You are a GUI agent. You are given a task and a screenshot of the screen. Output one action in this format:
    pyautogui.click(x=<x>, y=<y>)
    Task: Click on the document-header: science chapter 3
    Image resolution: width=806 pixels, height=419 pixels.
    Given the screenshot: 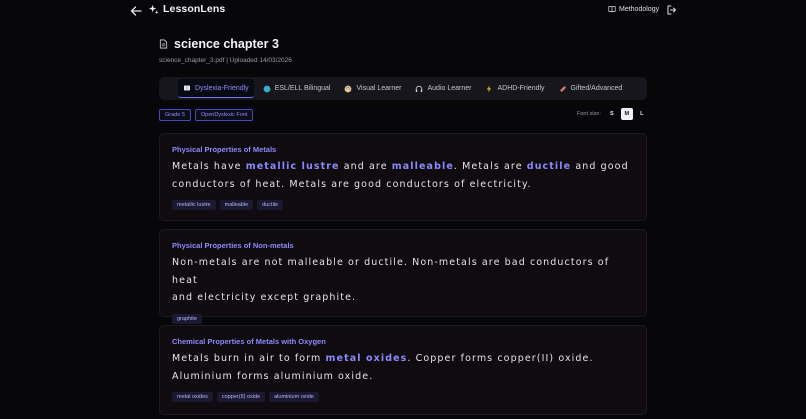 What is the action you would take?
    pyautogui.click(x=219, y=44)
    